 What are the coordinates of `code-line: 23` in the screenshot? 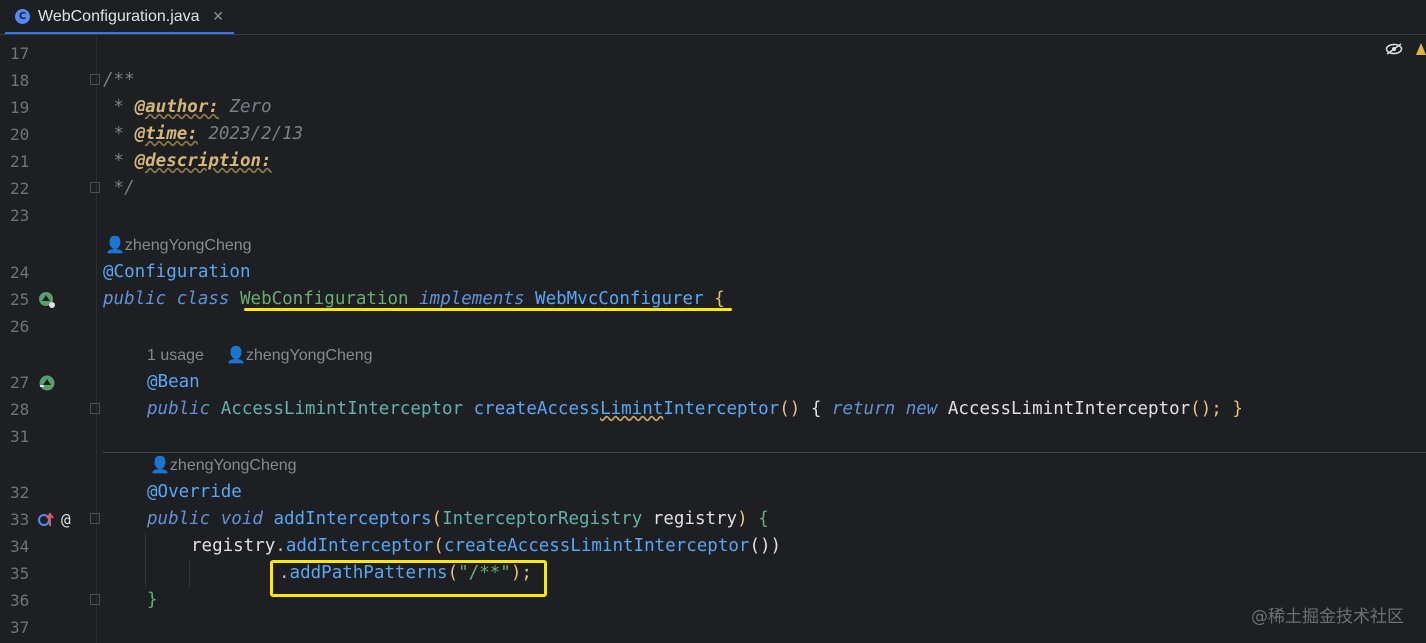 It's located at (713, 215).